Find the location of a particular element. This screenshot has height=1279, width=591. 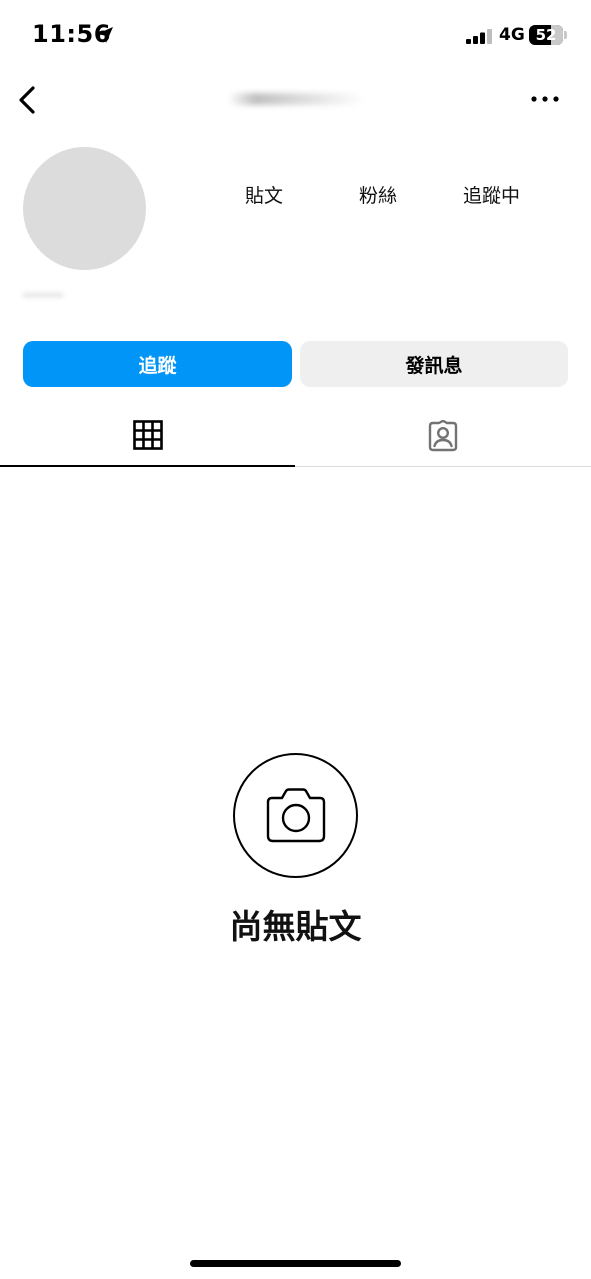

tab-posts-grid is located at coordinates (147, 436).